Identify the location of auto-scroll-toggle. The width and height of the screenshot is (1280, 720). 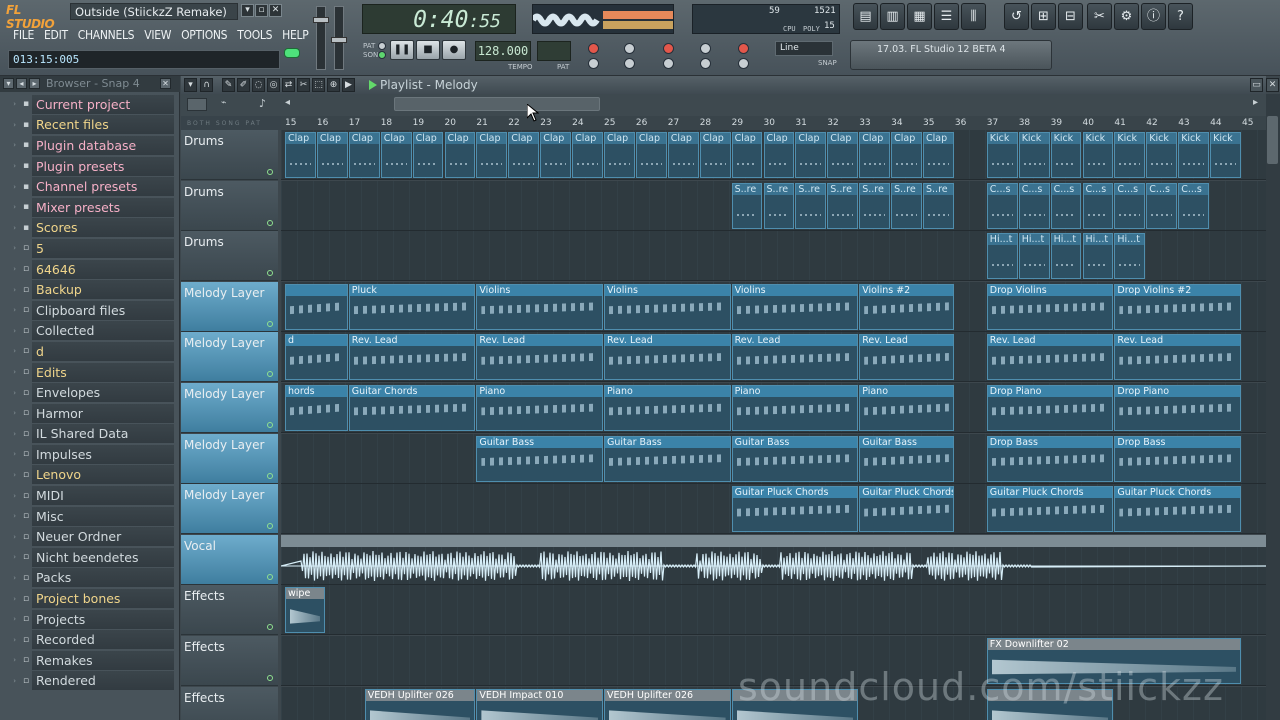
(705, 63).